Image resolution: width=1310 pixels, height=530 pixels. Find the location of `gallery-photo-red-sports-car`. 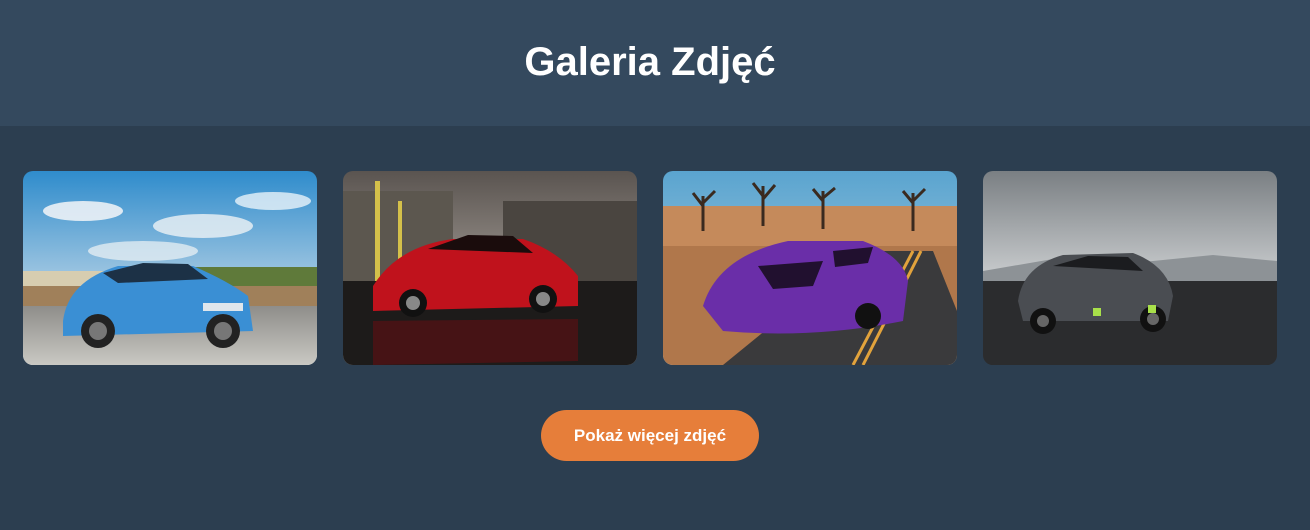

gallery-photo-red-sports-car is located at coordinates (490, 268).